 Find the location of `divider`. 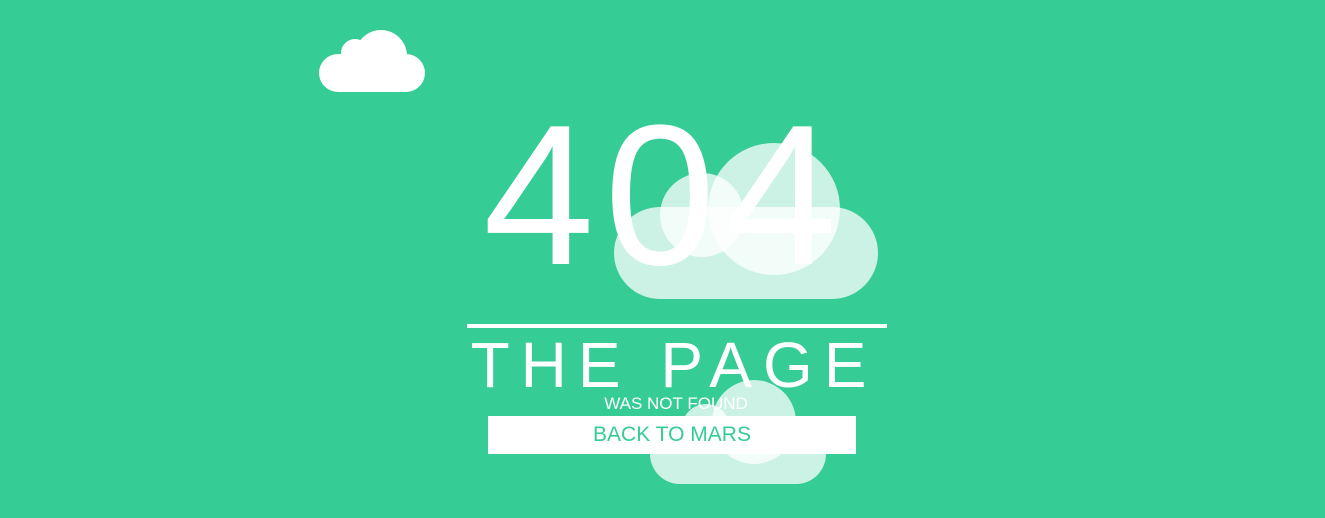

divider is located at coordinates (677, 326).